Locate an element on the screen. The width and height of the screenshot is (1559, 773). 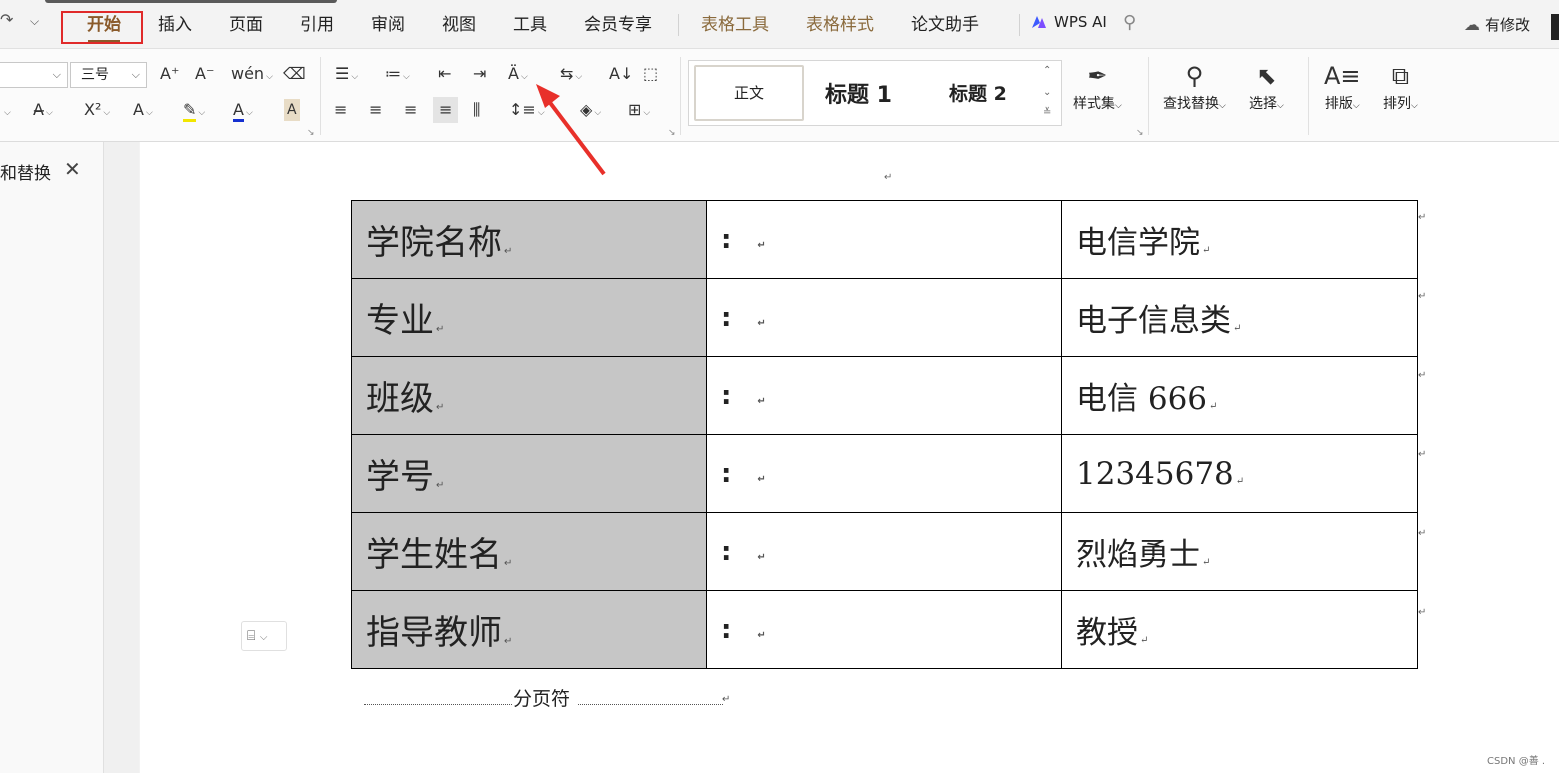
text-direction-icon: Ä ⌵ is located at coordinates (518, 75).